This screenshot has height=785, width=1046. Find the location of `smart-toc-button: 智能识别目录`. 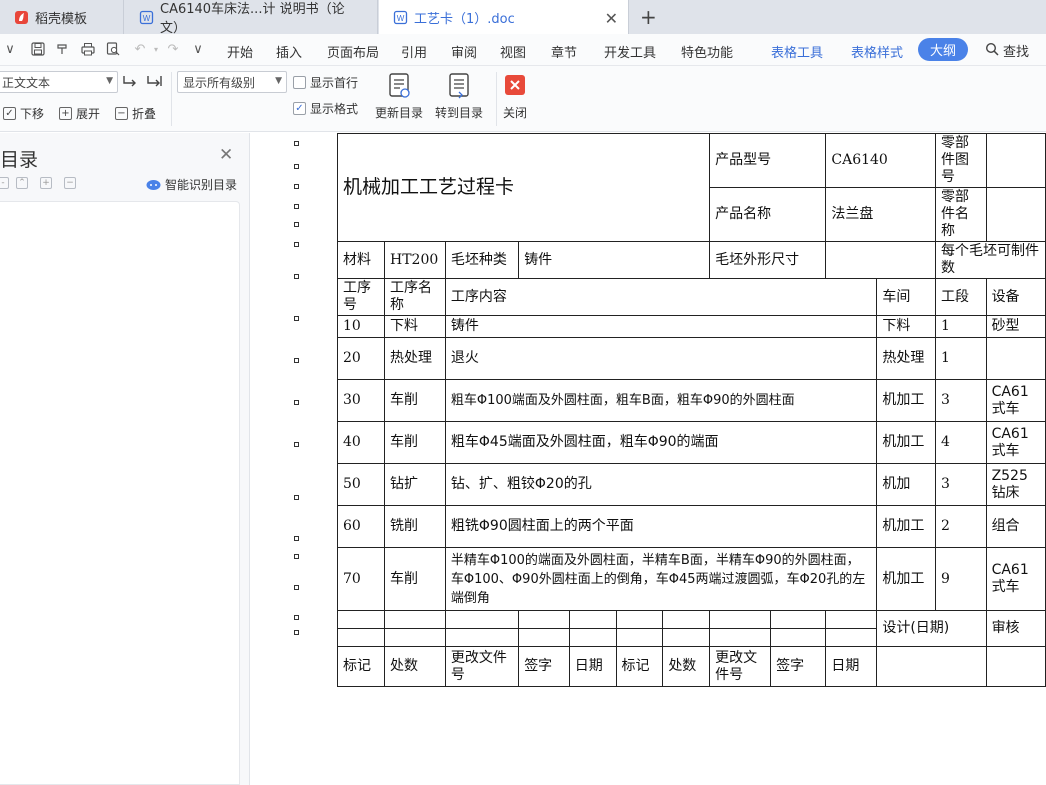

smart-toc-button: 智能识别目录 is located at coordinates (191, 184).